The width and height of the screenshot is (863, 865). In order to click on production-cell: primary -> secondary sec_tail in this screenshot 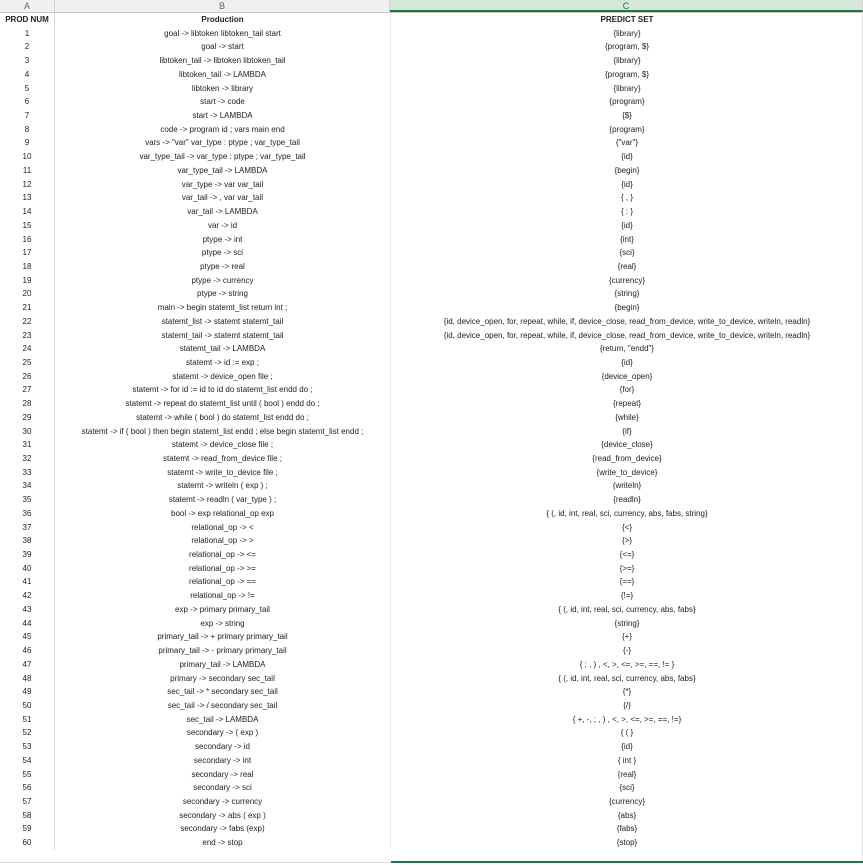, I will do `click(222, 679)`.